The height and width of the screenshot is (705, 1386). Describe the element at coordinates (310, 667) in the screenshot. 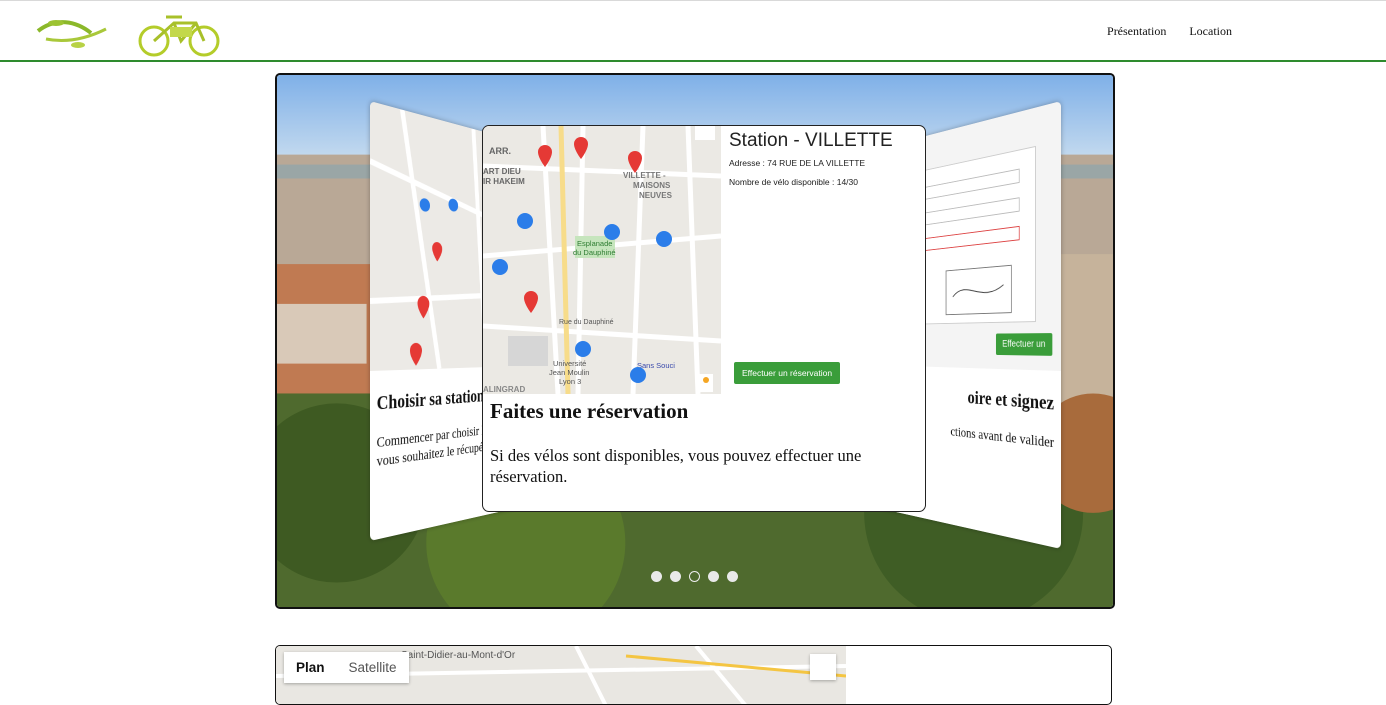

I see `map-type-plan: Plan` at that location.